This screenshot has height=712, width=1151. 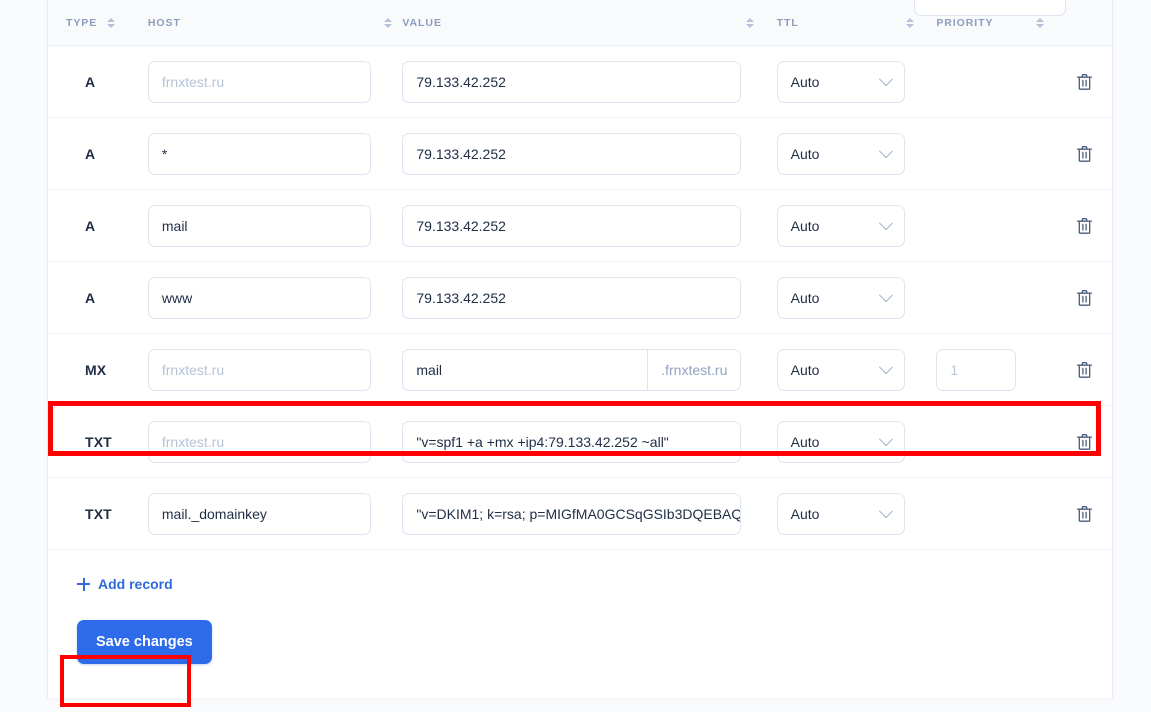 What do you see at coordinates (694, 369) in the screenshot?
I see `value-domain-suffix: .frnxtest.ru` at bounding box center [694, 369].